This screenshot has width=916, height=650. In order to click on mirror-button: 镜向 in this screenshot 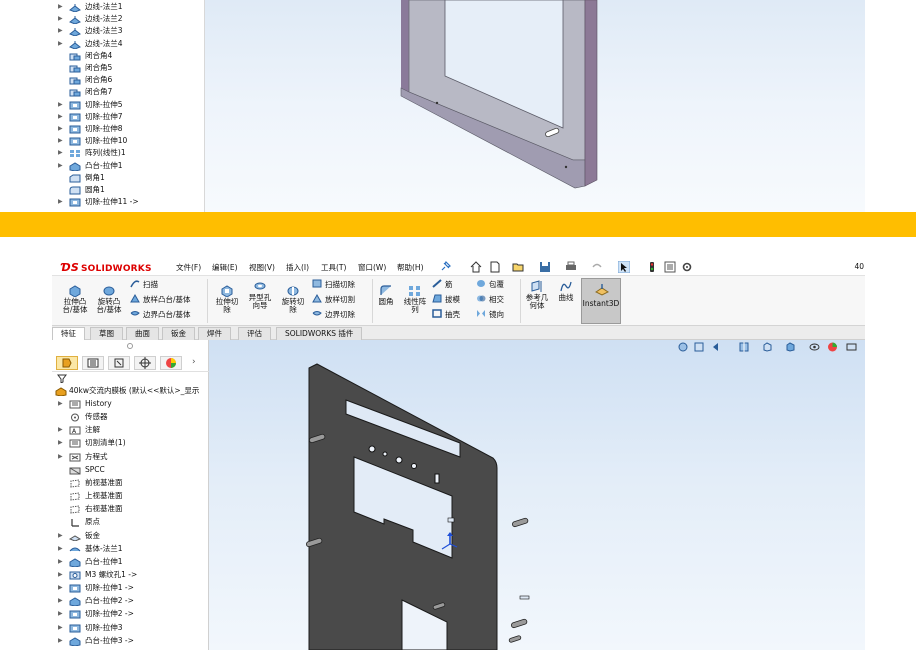, I will do `click(490, 314)`.